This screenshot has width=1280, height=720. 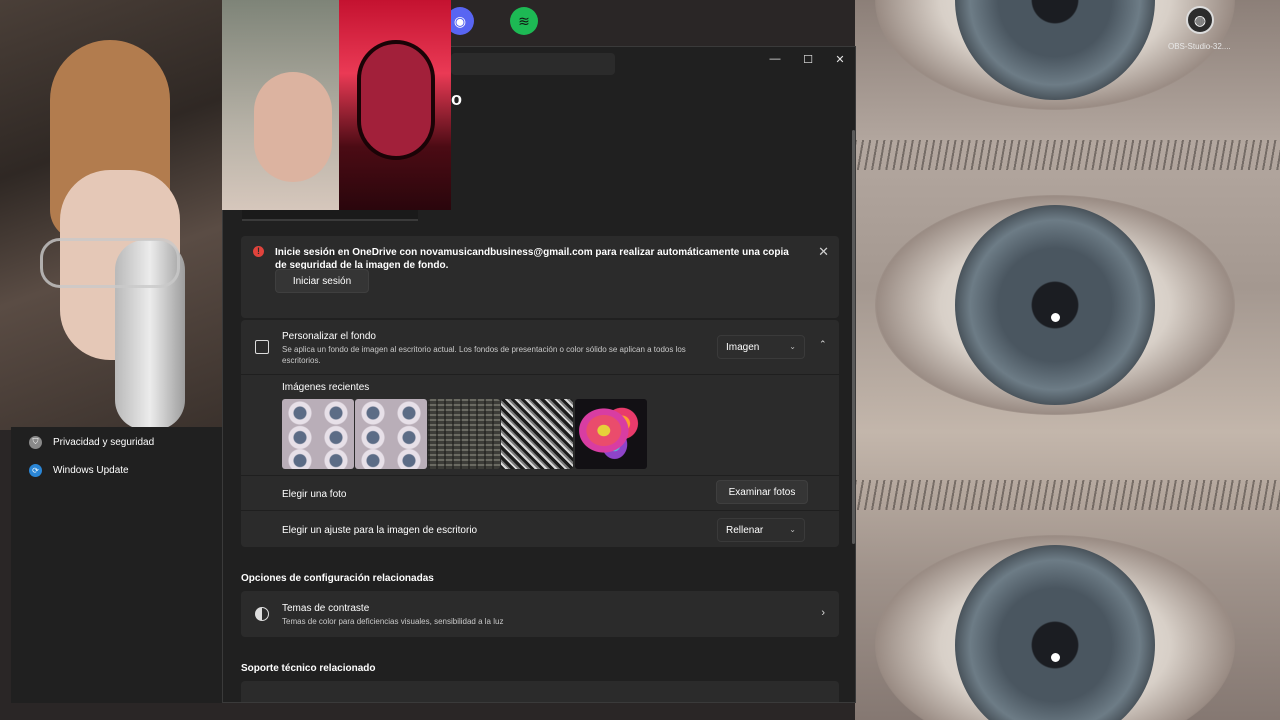 I want to click on related-support-item, so click(x=540, y=691).